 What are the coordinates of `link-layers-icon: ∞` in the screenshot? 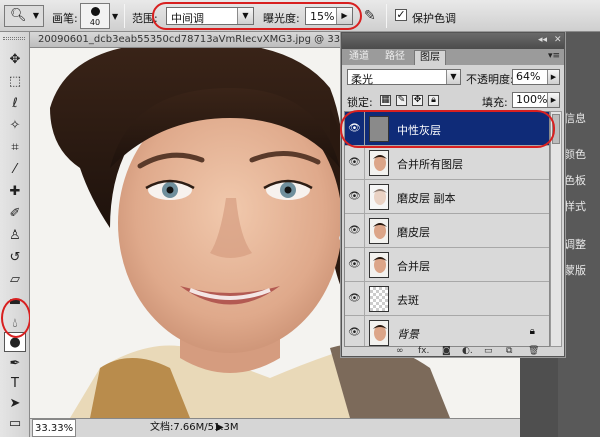 It's located at (400, 351).